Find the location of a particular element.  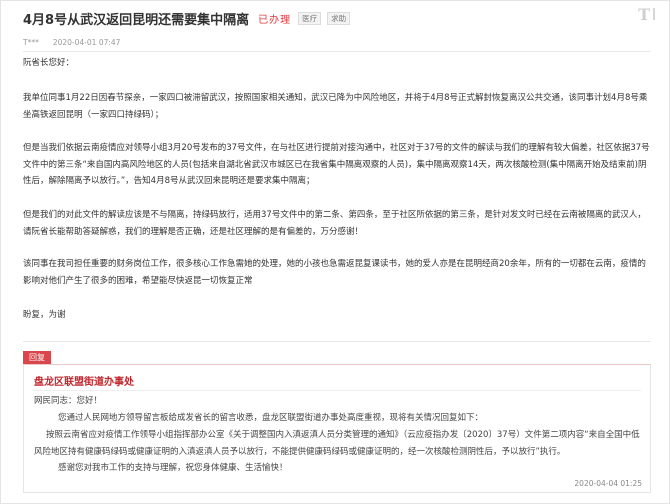

title-row: 4月8号从武汉返回昆明还需要集中隔离 已办理 医疗 求助 is located at coordinates (187, 18).